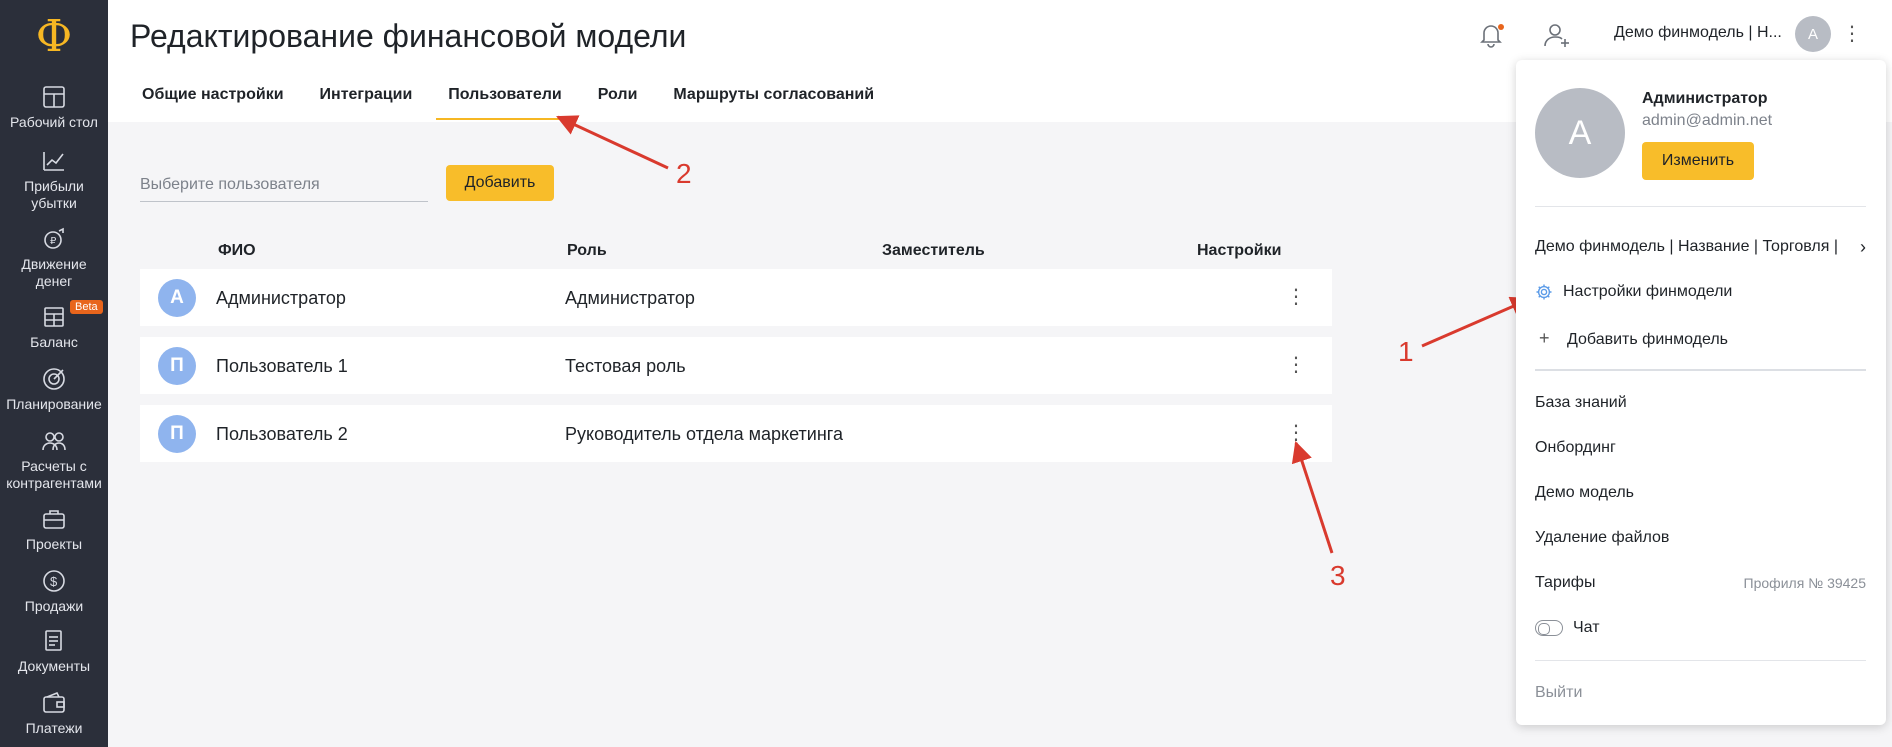 The image size is (1892, 747). What do you see at coordinates (1544, 338) in the screenshot?
I see `plus-icon: +` at bounding box center [1544, 338].